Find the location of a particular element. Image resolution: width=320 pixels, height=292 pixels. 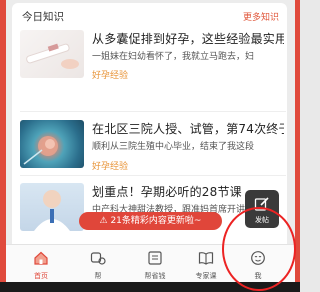

tab-home: 首页 is located at coordinates (41, 264).